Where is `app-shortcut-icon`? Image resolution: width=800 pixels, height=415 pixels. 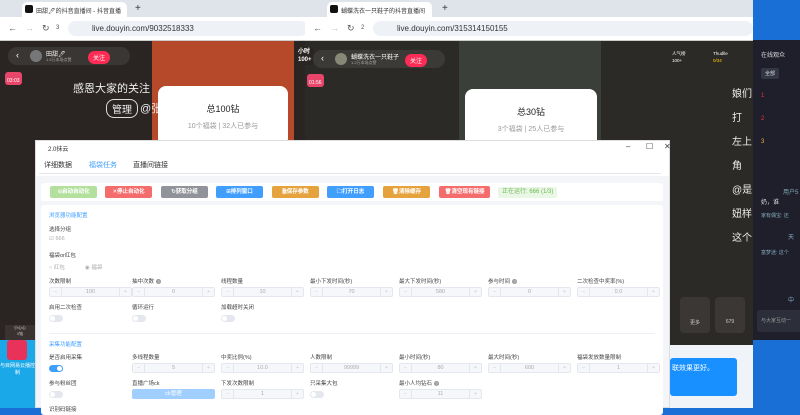 app-shortcut-icon is located at coordinates (17, 350).